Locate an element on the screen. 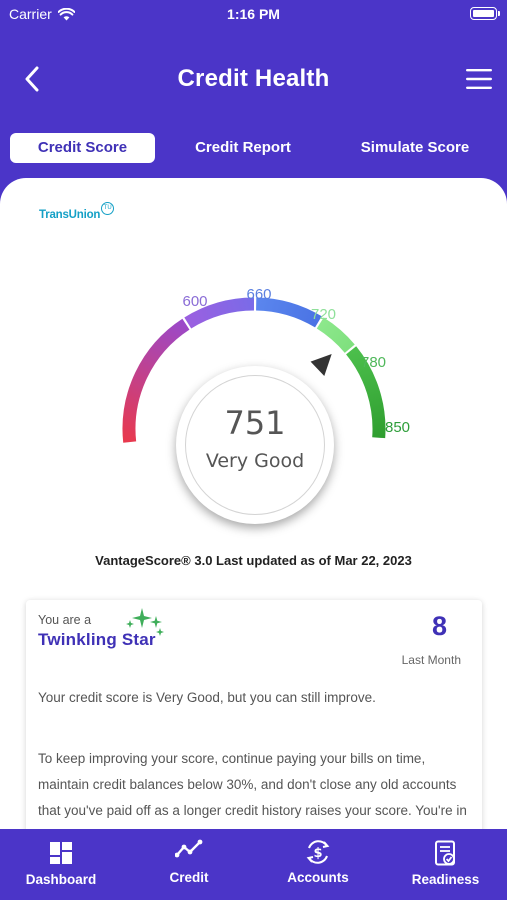 This screenshot has width=507, height=900. nav-credit-label: Credit is located at coordinates (189, 877).